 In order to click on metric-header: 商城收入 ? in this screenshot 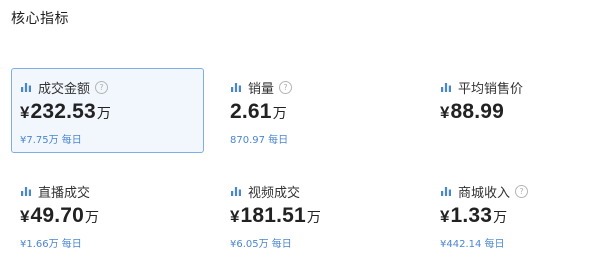, I will do `click(484, 191)`.